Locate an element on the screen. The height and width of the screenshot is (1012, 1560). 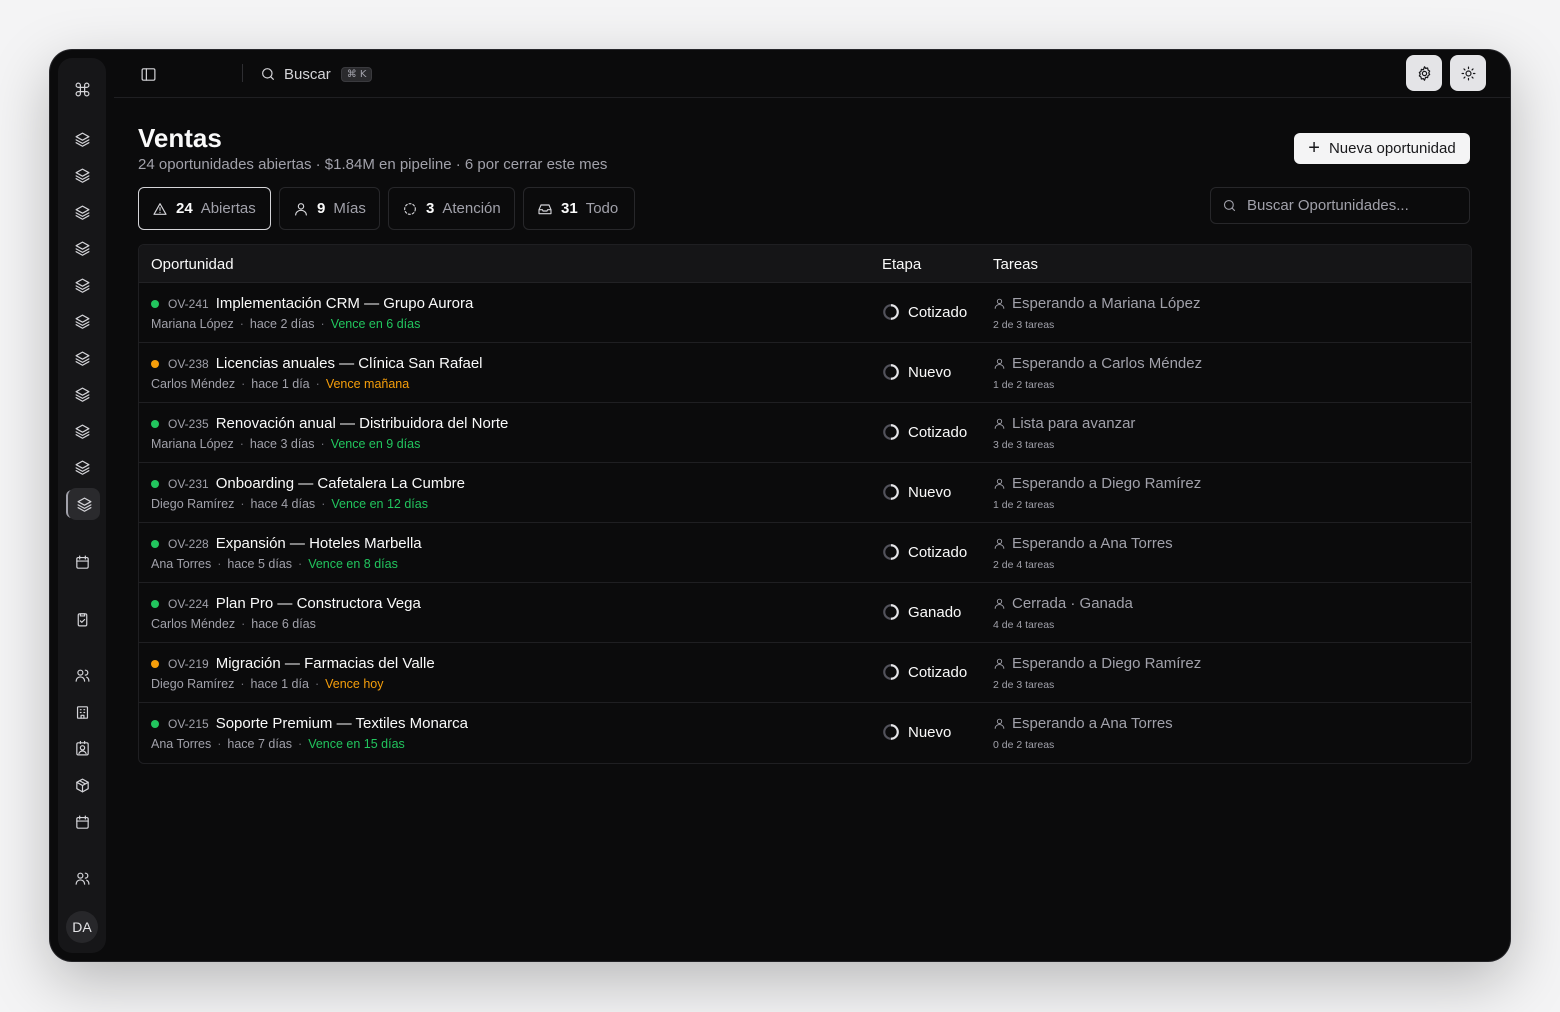
new-opportunity-label: Nueva oportunidad is located at coordinates (1392, 148).